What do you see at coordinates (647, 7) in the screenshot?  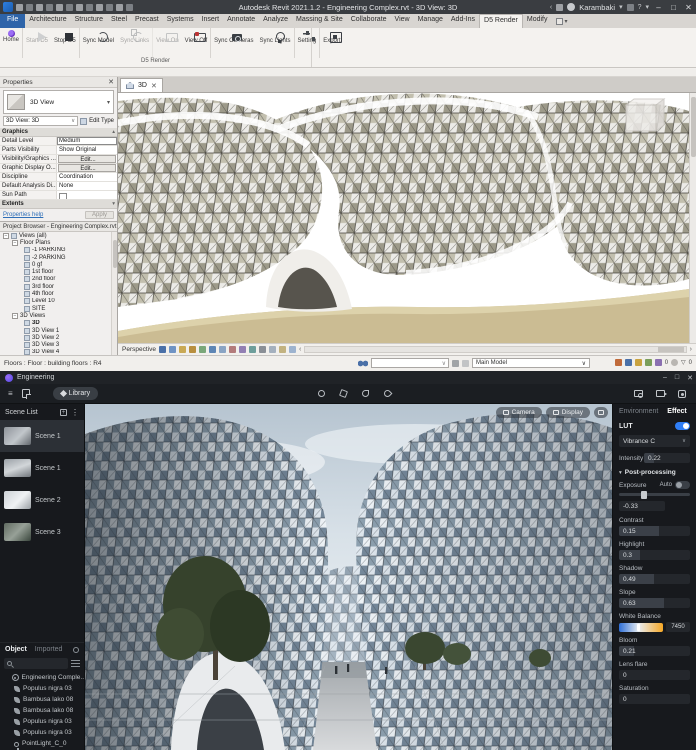 I see `help-caret-icon: ▾` at bounding box center [647, 7].